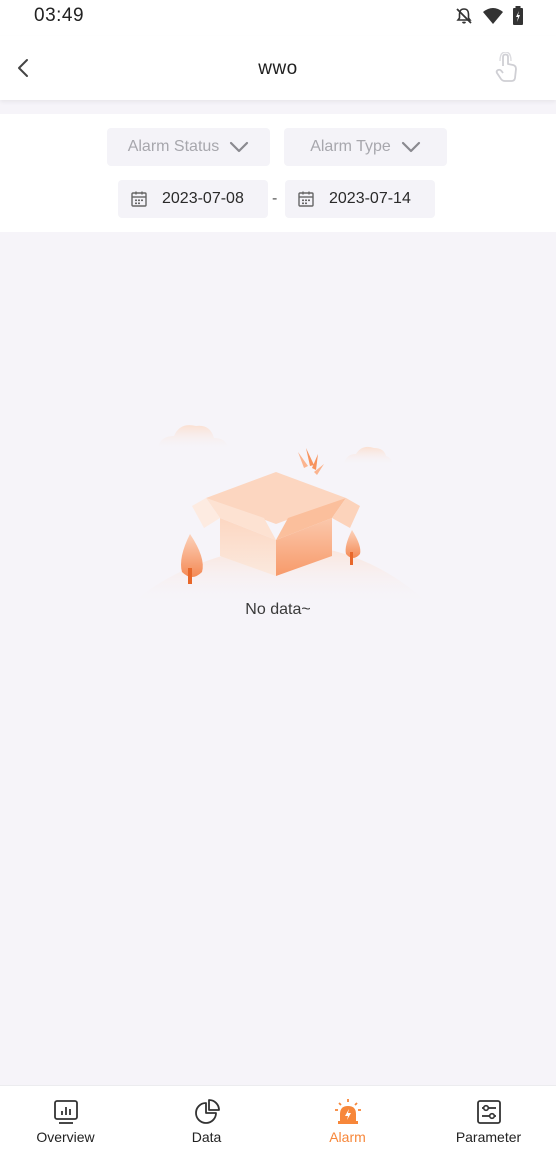 This screenshot has width=556, height=1157. What do you see at coordinates (206, 1137) in the screenshot?
I see `nav-label-data: Data` at bounding box center [206, 1137].